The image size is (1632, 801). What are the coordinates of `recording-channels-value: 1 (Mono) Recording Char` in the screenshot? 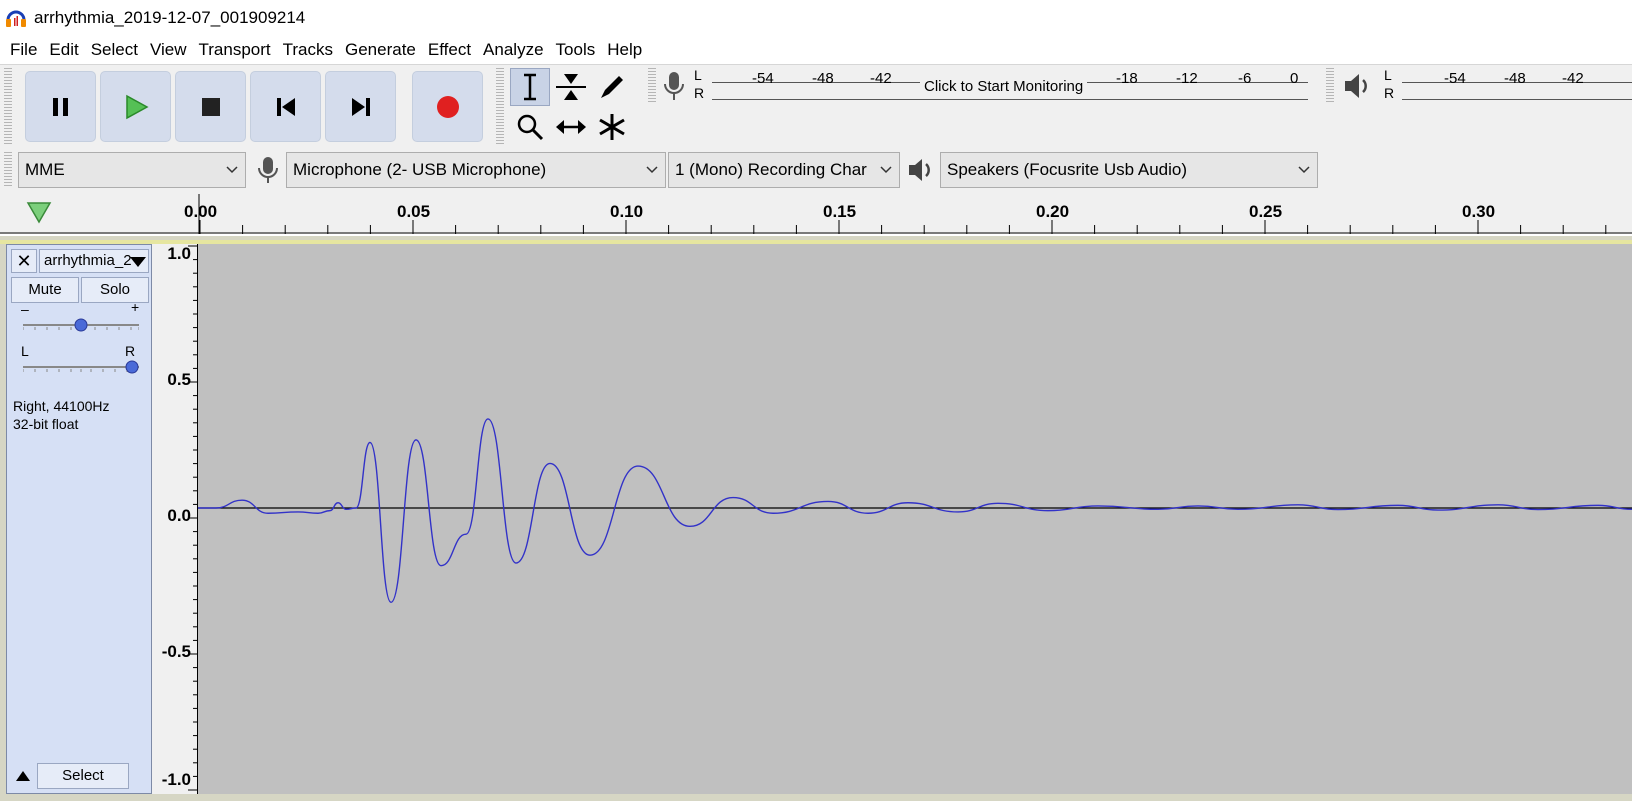 It's located at (771, 169).